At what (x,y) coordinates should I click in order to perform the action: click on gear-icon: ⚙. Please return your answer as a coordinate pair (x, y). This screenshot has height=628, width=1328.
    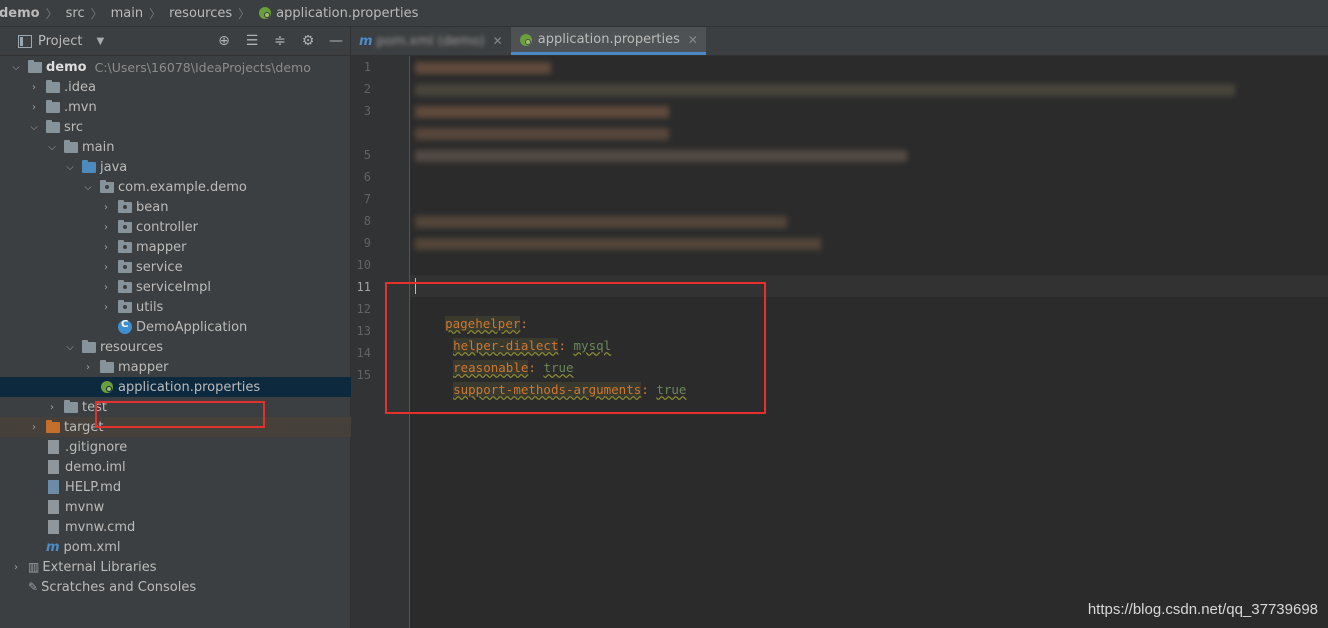
    Looking at the image, I should click on (308, 41).